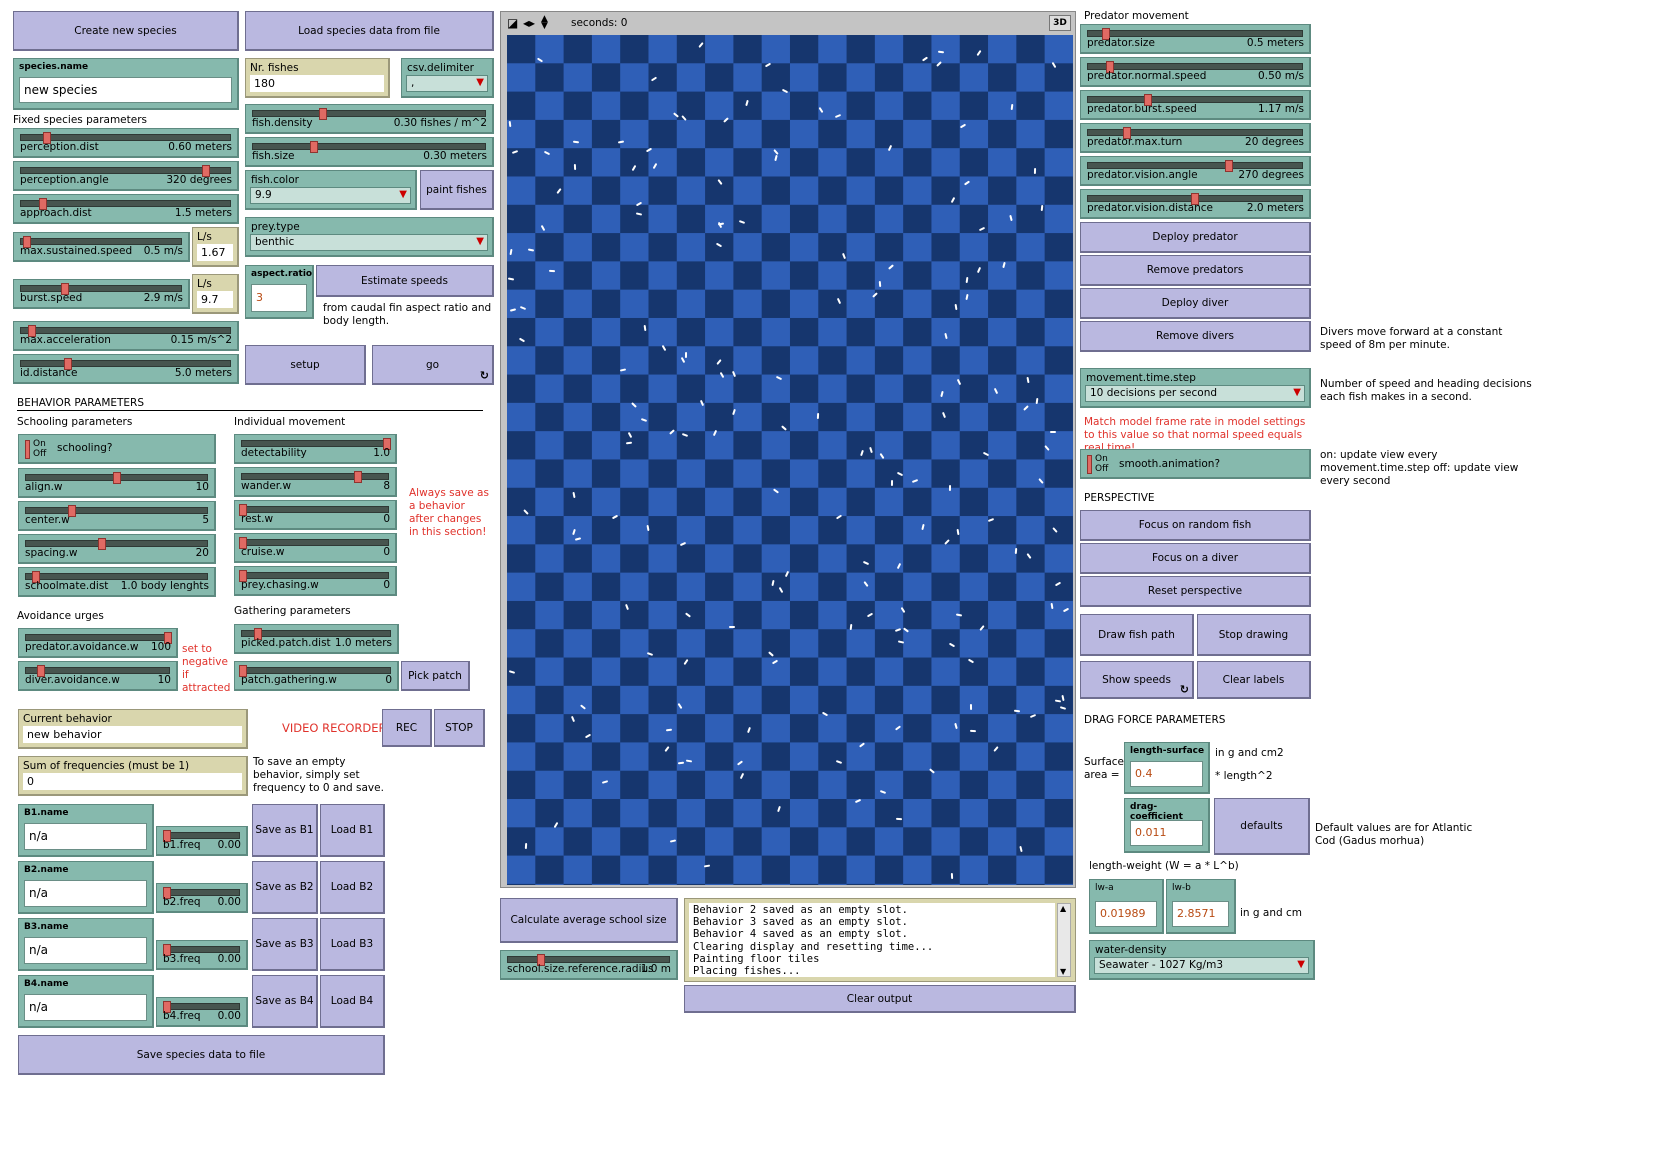 The height and width of the screenshot is (1149, 1661). What do you see at coordinates (435, 676) in the screenshot?
I see `pick-patch-button: Pick patch` at bounding box center [435, 676].